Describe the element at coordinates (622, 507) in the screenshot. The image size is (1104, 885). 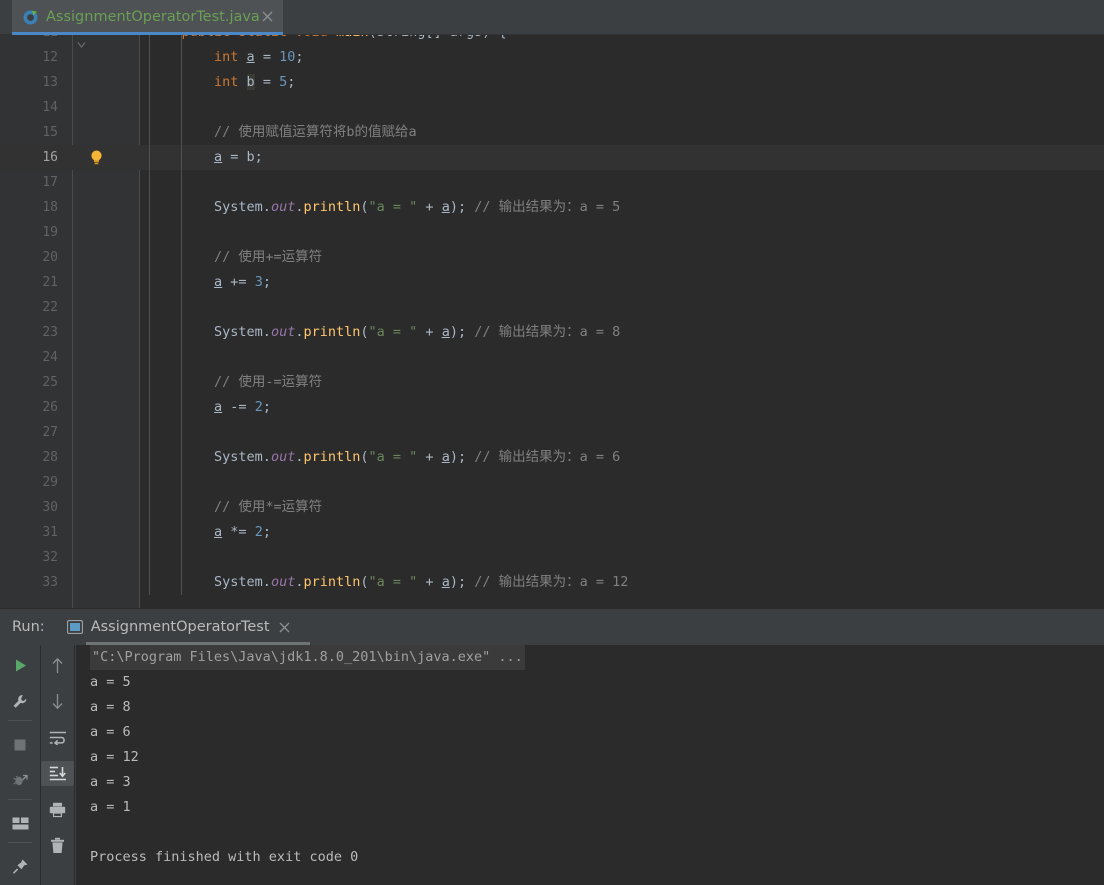
I see `code-line: // 使用*=运算符` at that location.